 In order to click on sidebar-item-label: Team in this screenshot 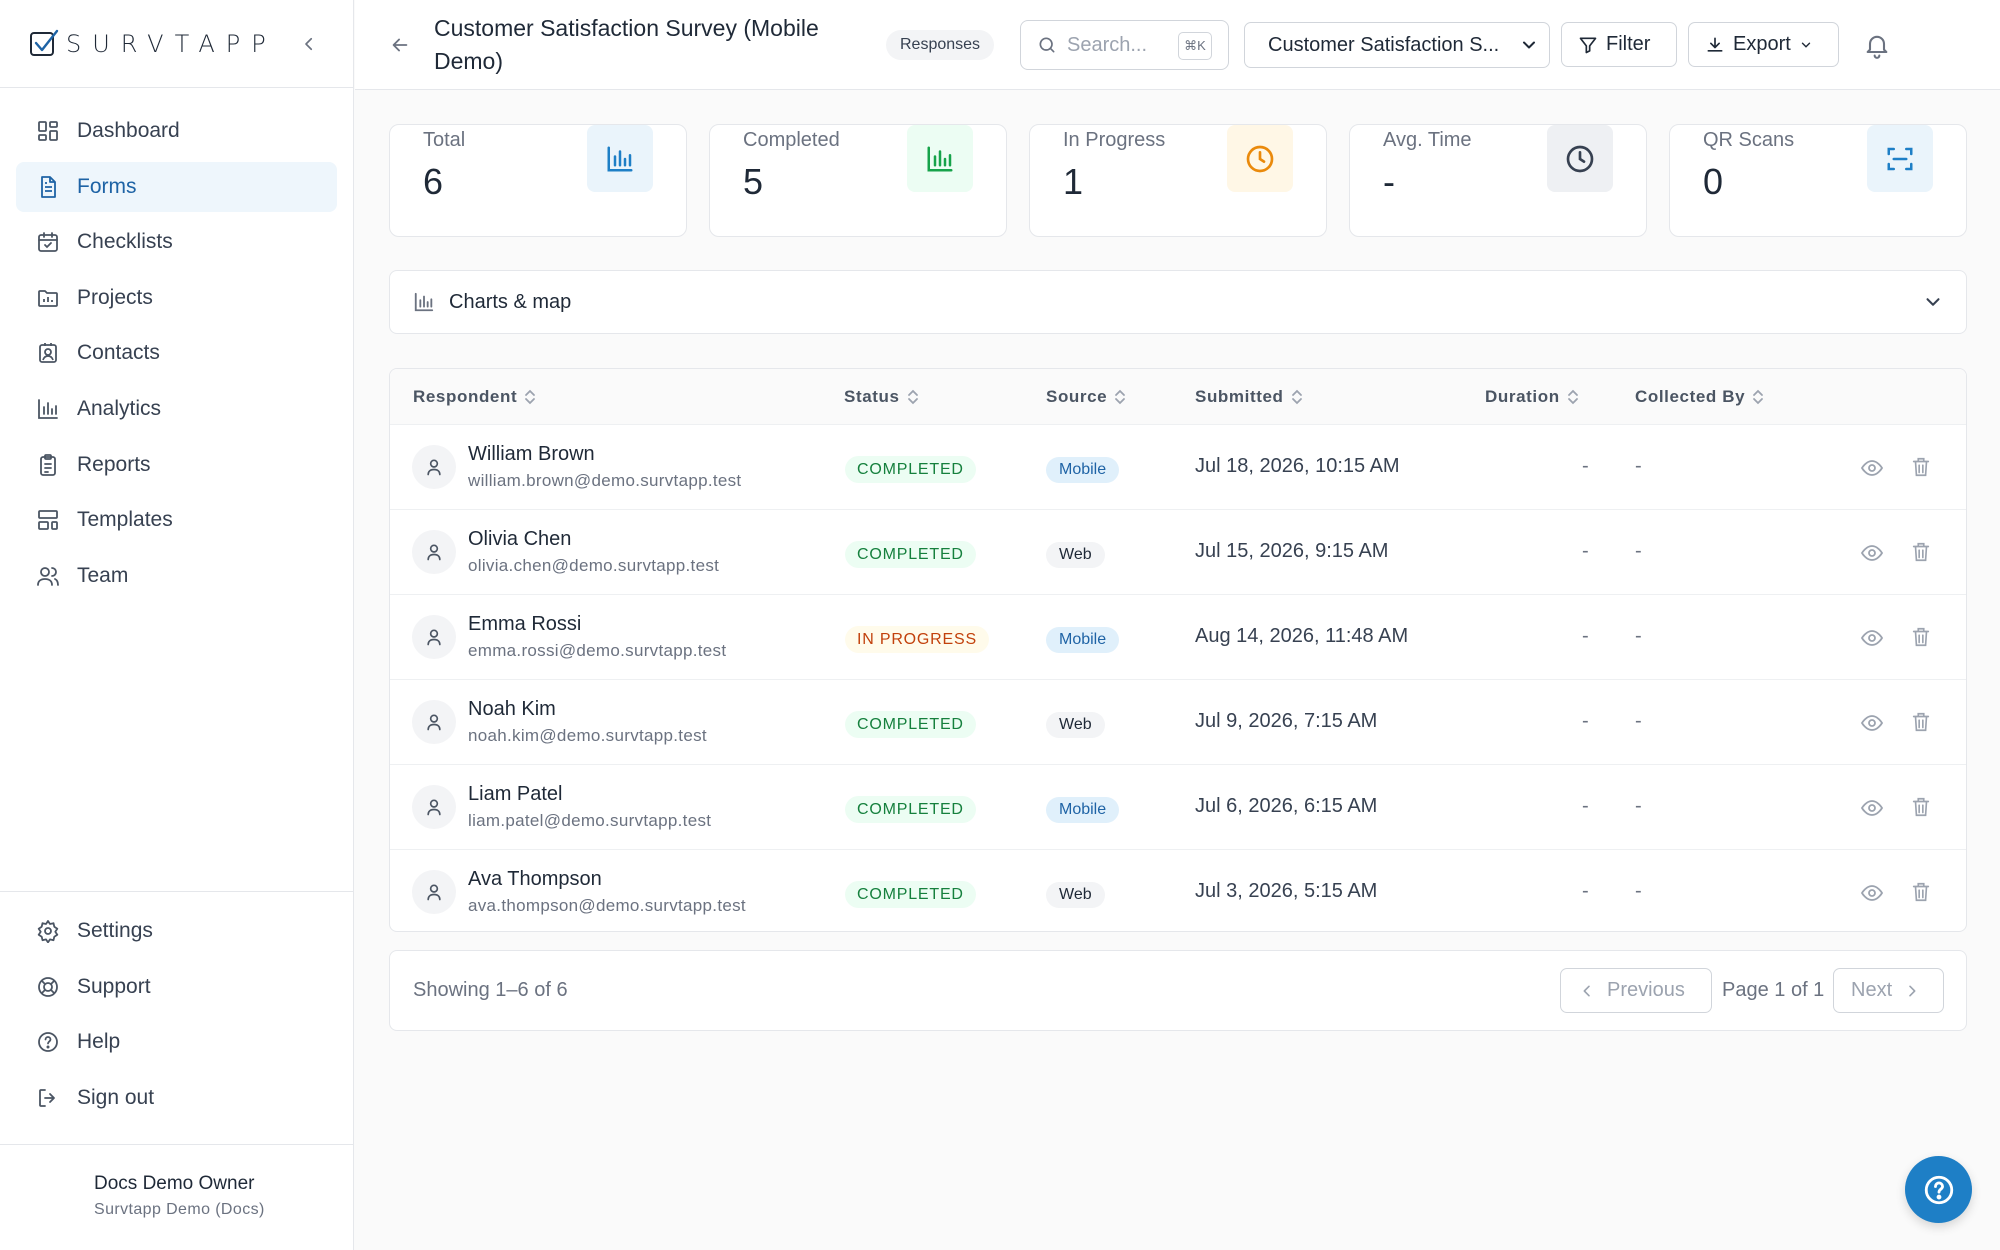, I will do `click(103, 575)`.